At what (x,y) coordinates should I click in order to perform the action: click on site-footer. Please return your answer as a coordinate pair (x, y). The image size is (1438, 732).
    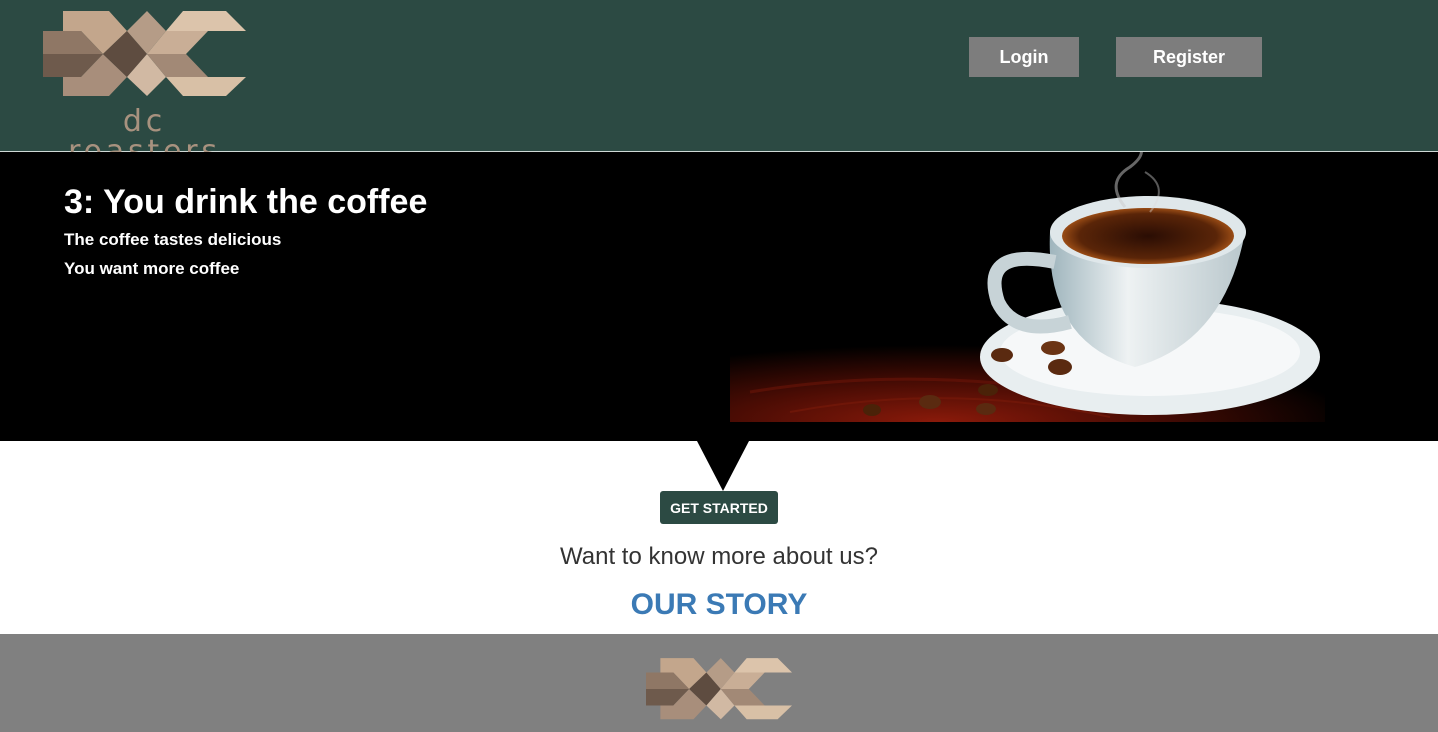
    Looking at the image, I should click on (719, 683).